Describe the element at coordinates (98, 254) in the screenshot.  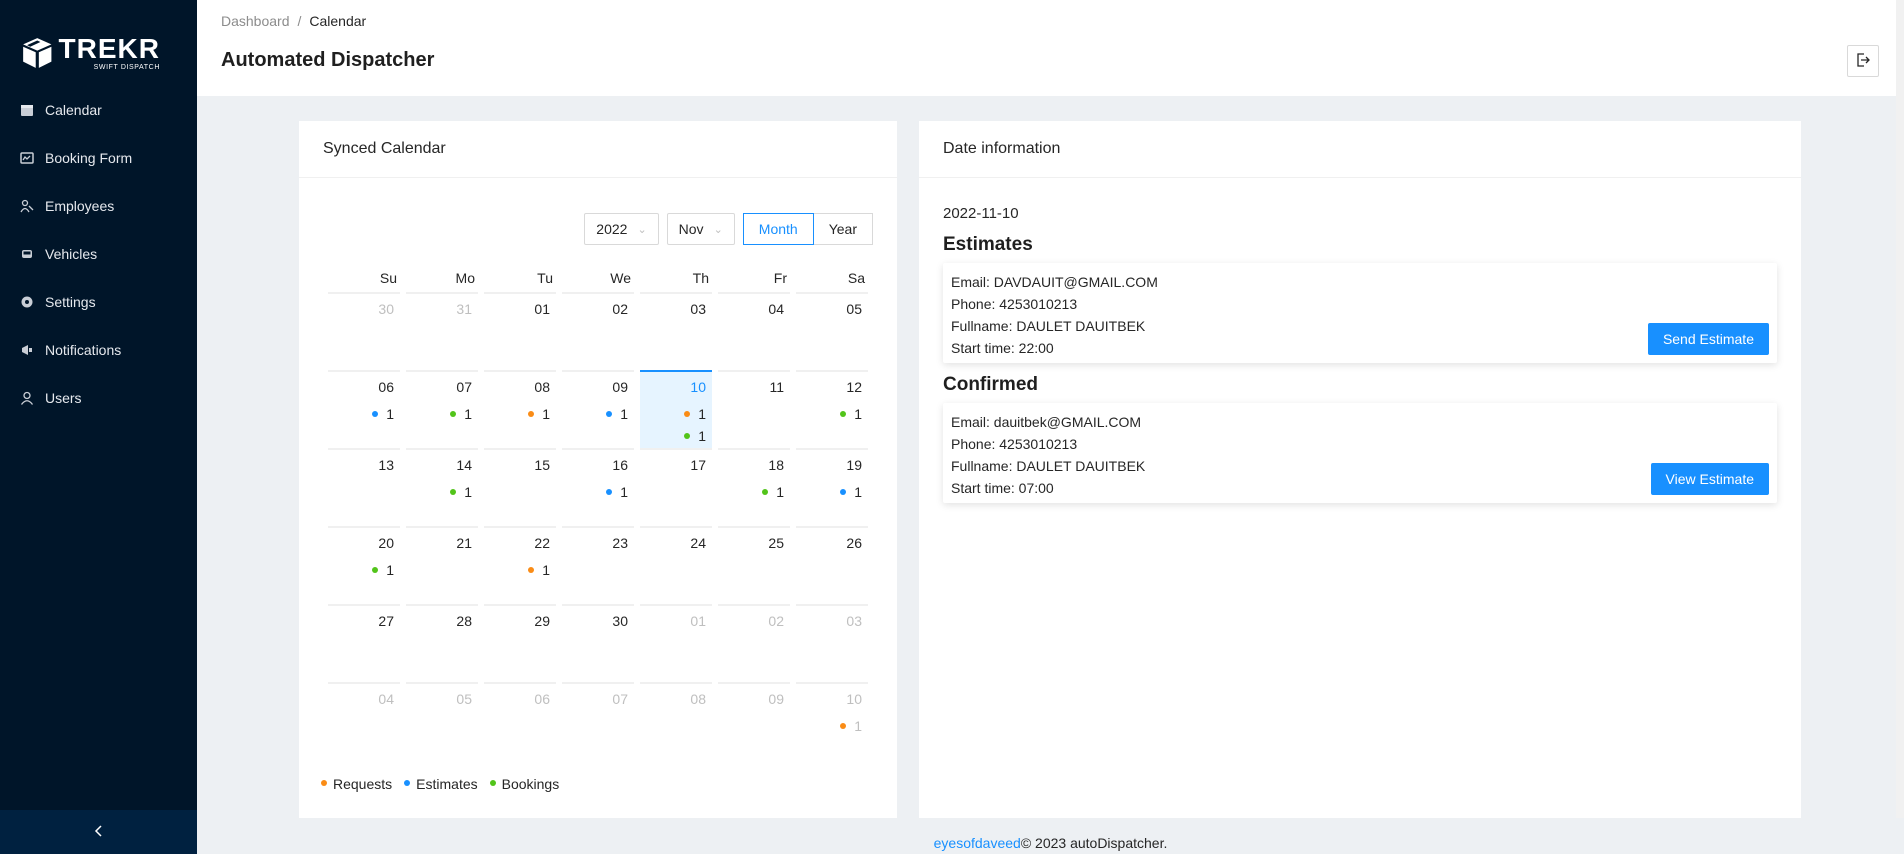
I see `sidebar-item-vehicles: Vehicles` at that location.